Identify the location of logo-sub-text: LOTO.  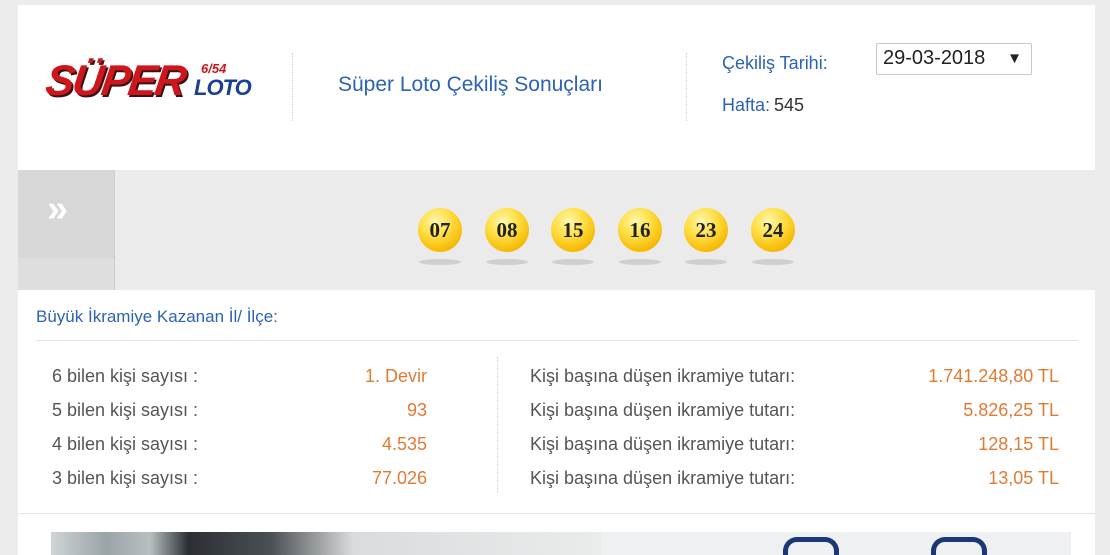
(223, 87).